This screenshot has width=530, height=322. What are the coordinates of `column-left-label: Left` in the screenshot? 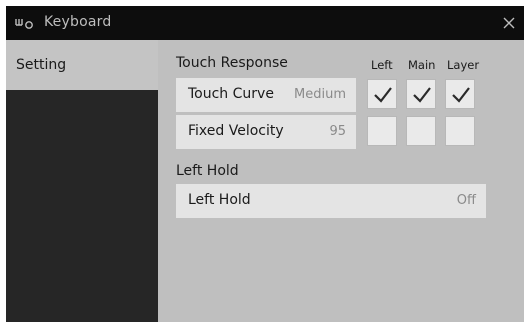 It's located at (382, 65).